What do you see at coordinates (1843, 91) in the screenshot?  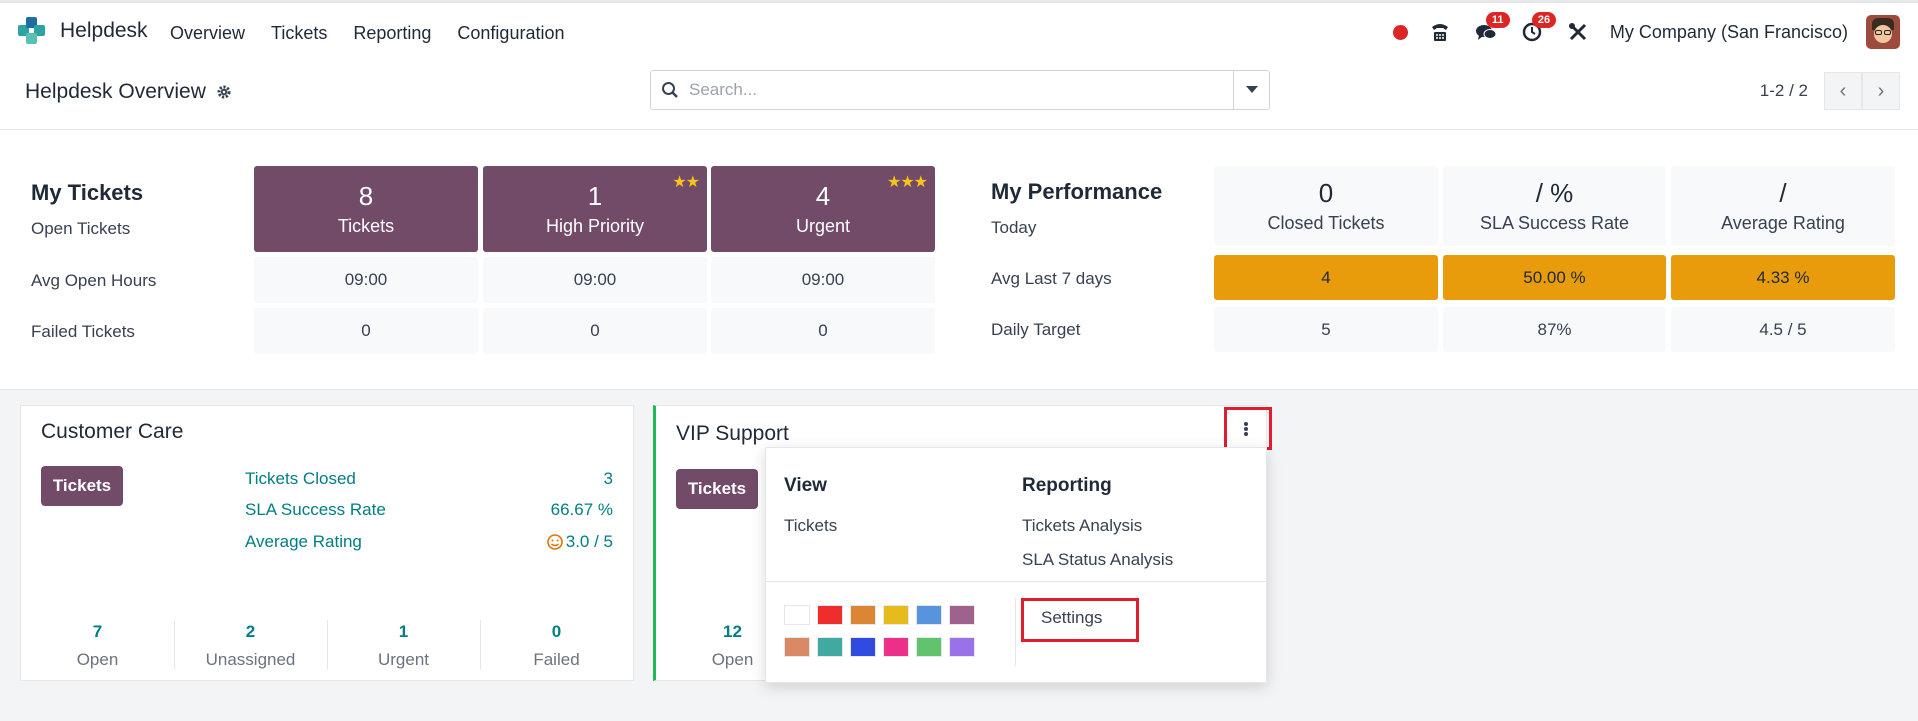 I see `pager-previous-button: ‹` at bounding box center [1843, 91].